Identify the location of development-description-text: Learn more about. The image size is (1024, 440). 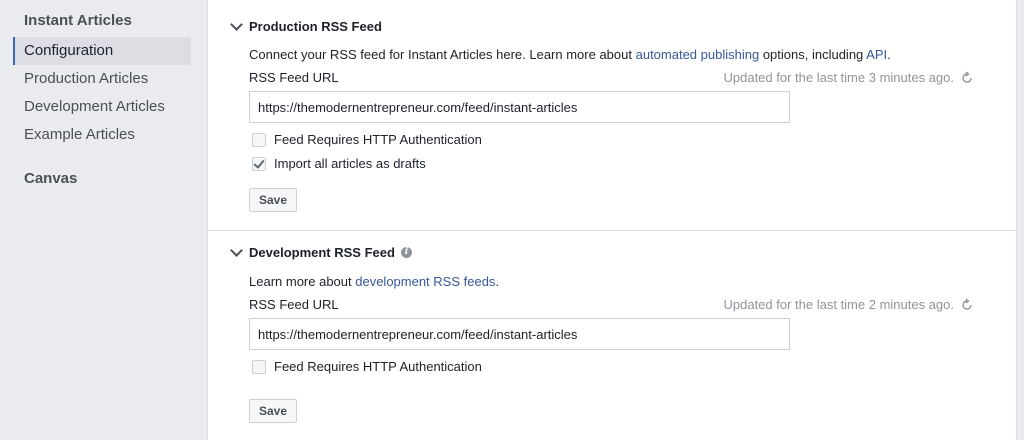
(302, 281).